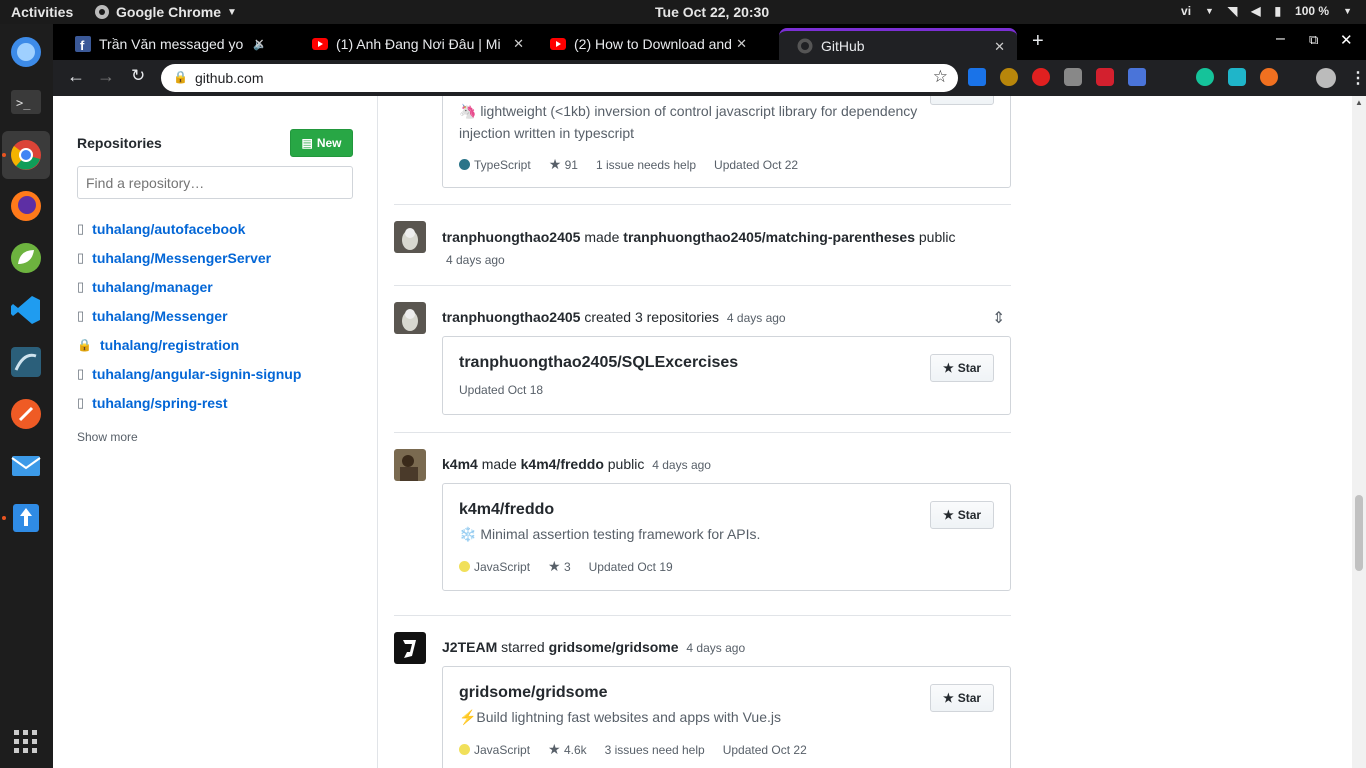 Image resolution: width=1366 pixels, height=768 pixels. What do you see at coordinates (119, 143) in the screenshot?
I see `repositories-heading: Repositories` at bounding box center [119, 143].